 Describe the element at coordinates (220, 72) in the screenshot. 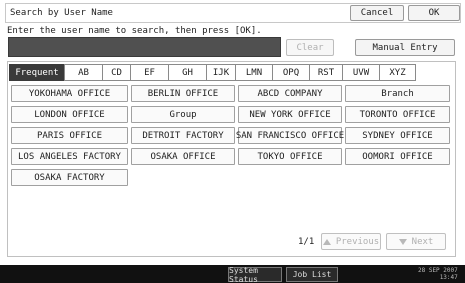

I see `tab-ijk: IJK` at that location.